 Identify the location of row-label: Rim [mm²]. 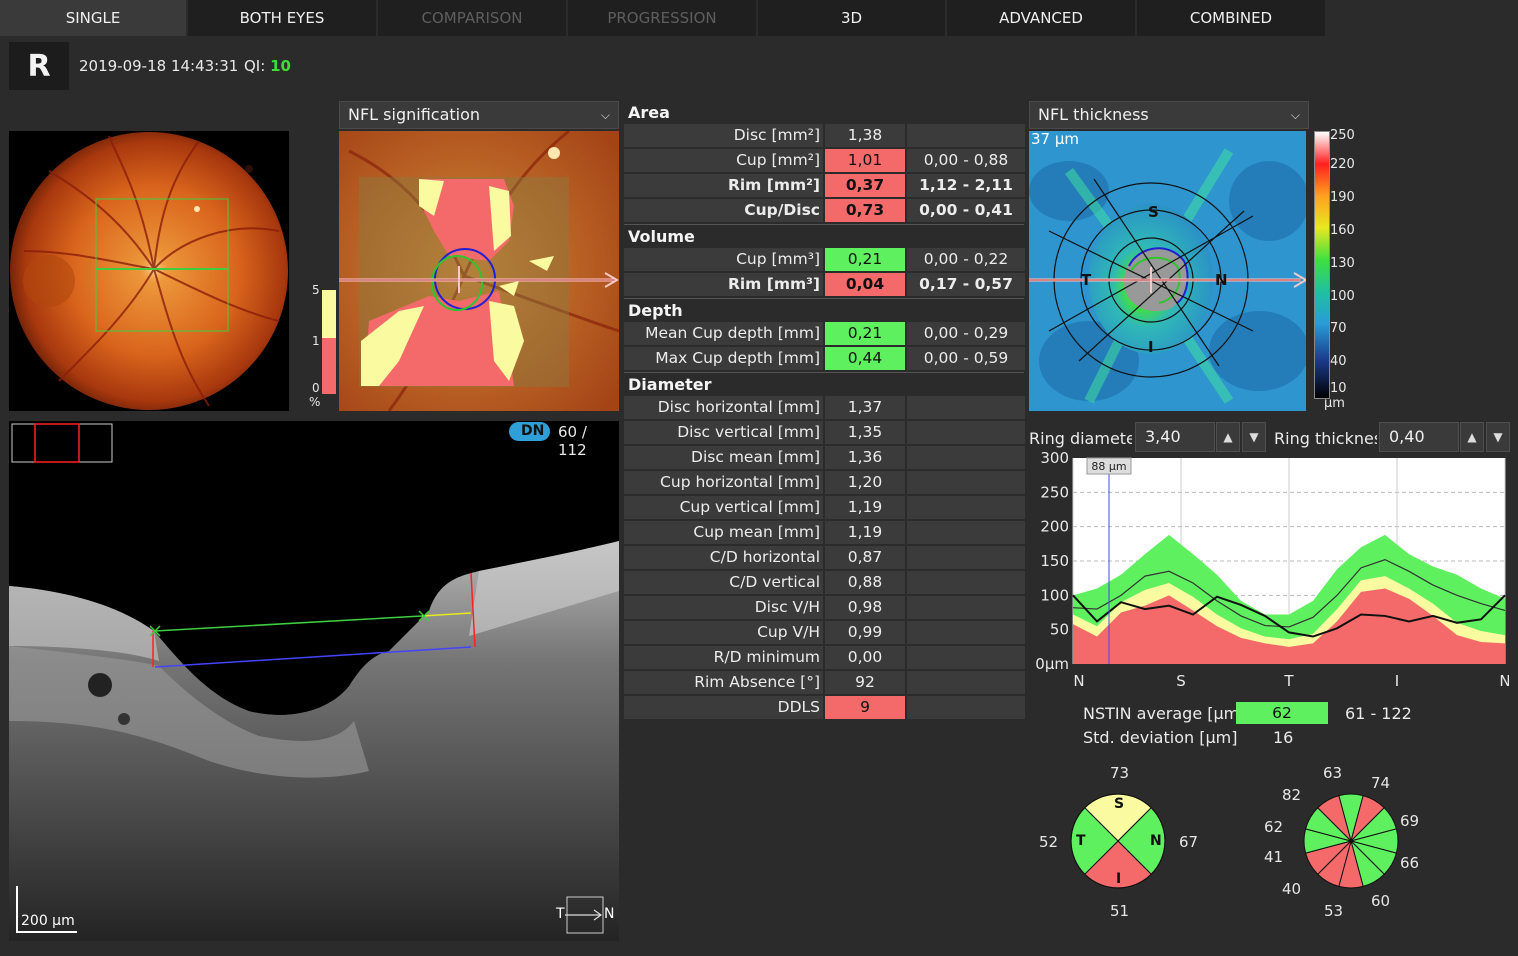
(724, 185).